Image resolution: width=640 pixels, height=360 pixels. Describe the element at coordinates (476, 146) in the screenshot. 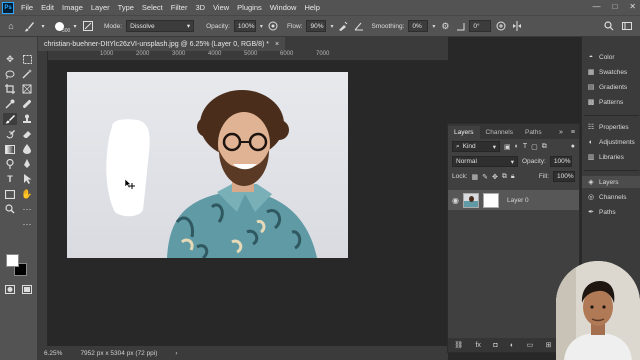

I see `layer-filter-select: ⌕ Kind ▾` at that location.